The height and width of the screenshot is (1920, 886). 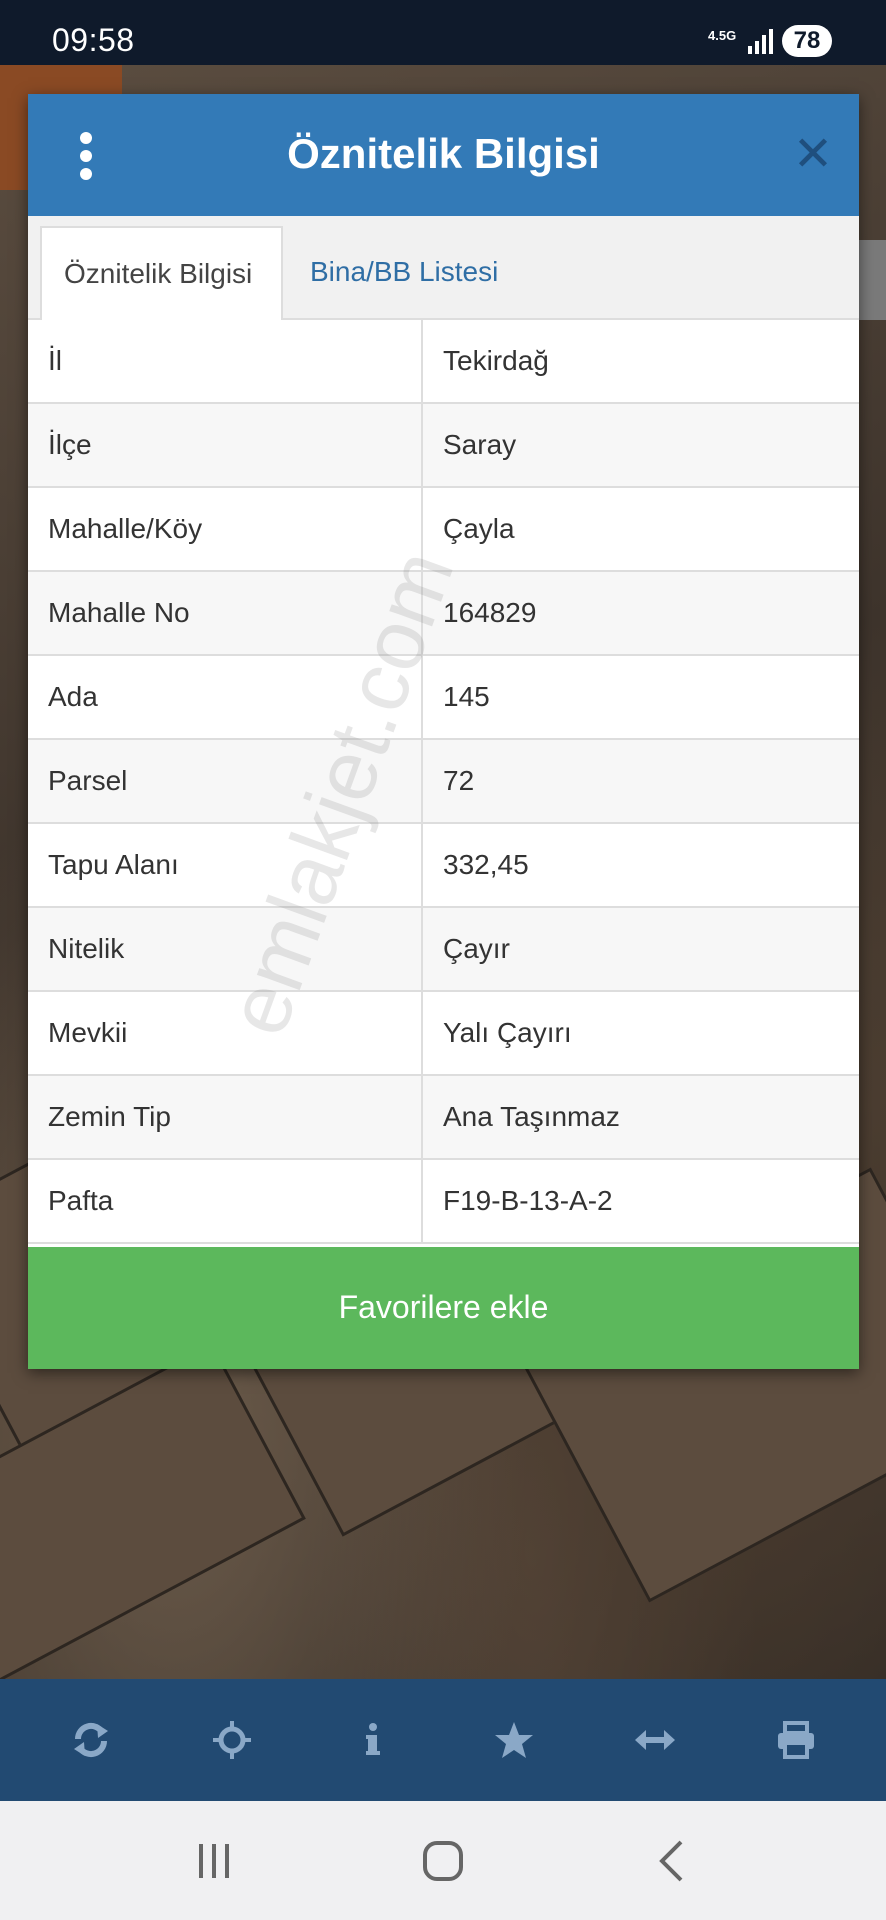 What do you see at coordinates (93, 40) in the screenshot?
I see `status-time: 09:58` at bounding box center [93, 40].